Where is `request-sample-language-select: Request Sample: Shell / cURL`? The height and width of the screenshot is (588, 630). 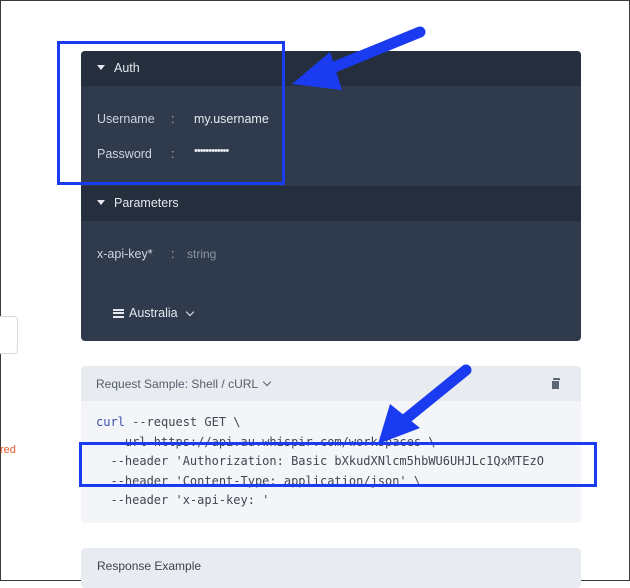
request-sample-language-select: Request Sample: Shell / cURL is located at coordinates (184, 384).